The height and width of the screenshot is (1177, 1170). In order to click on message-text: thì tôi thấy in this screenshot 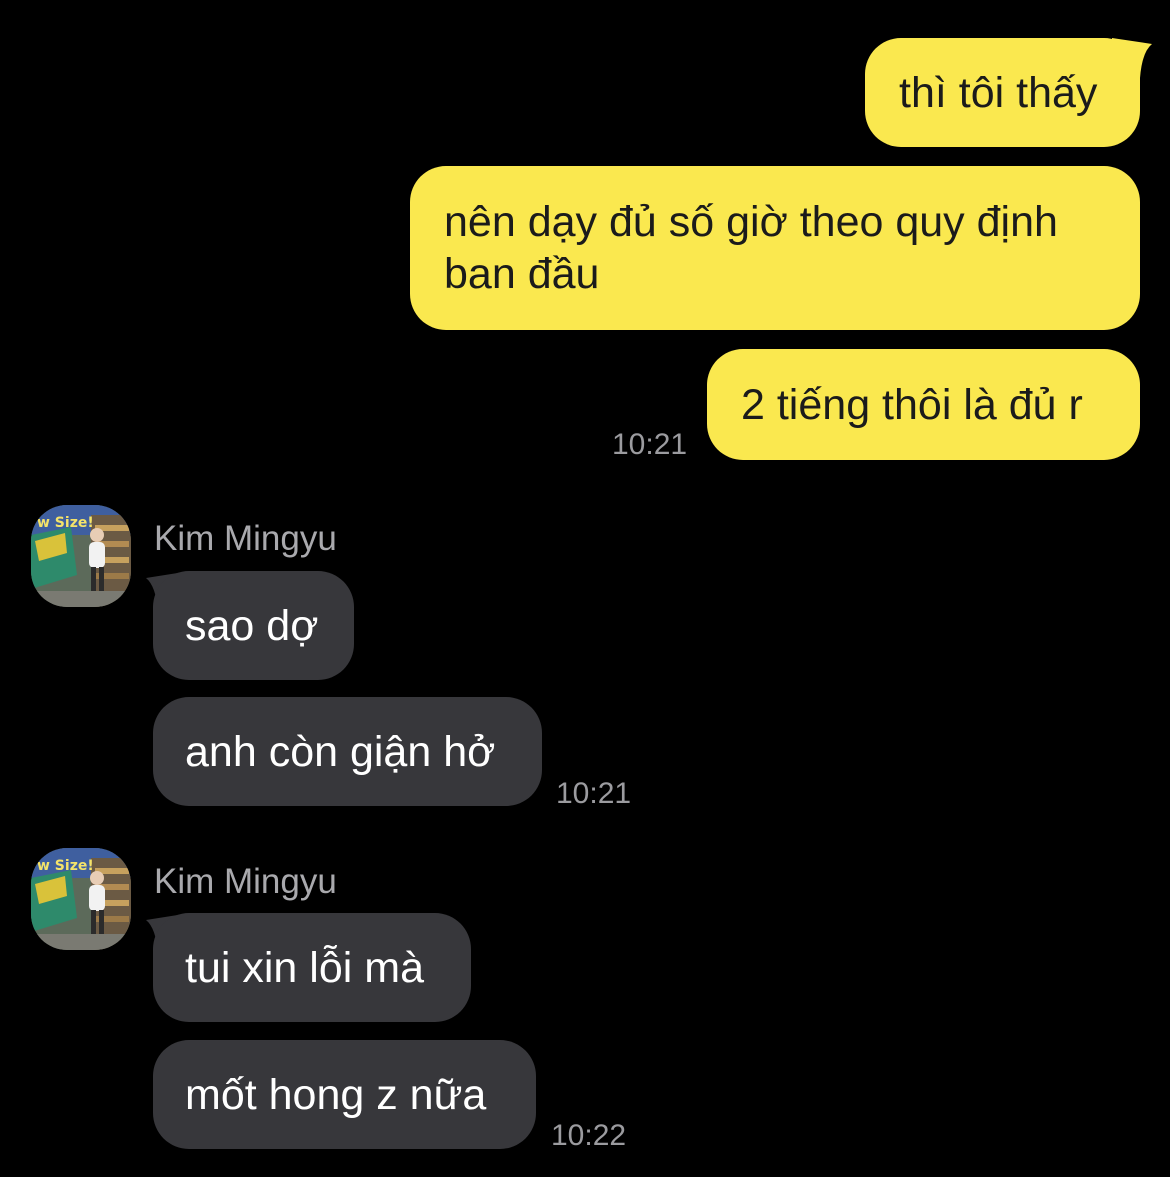, I will do `click(998, 92)`.